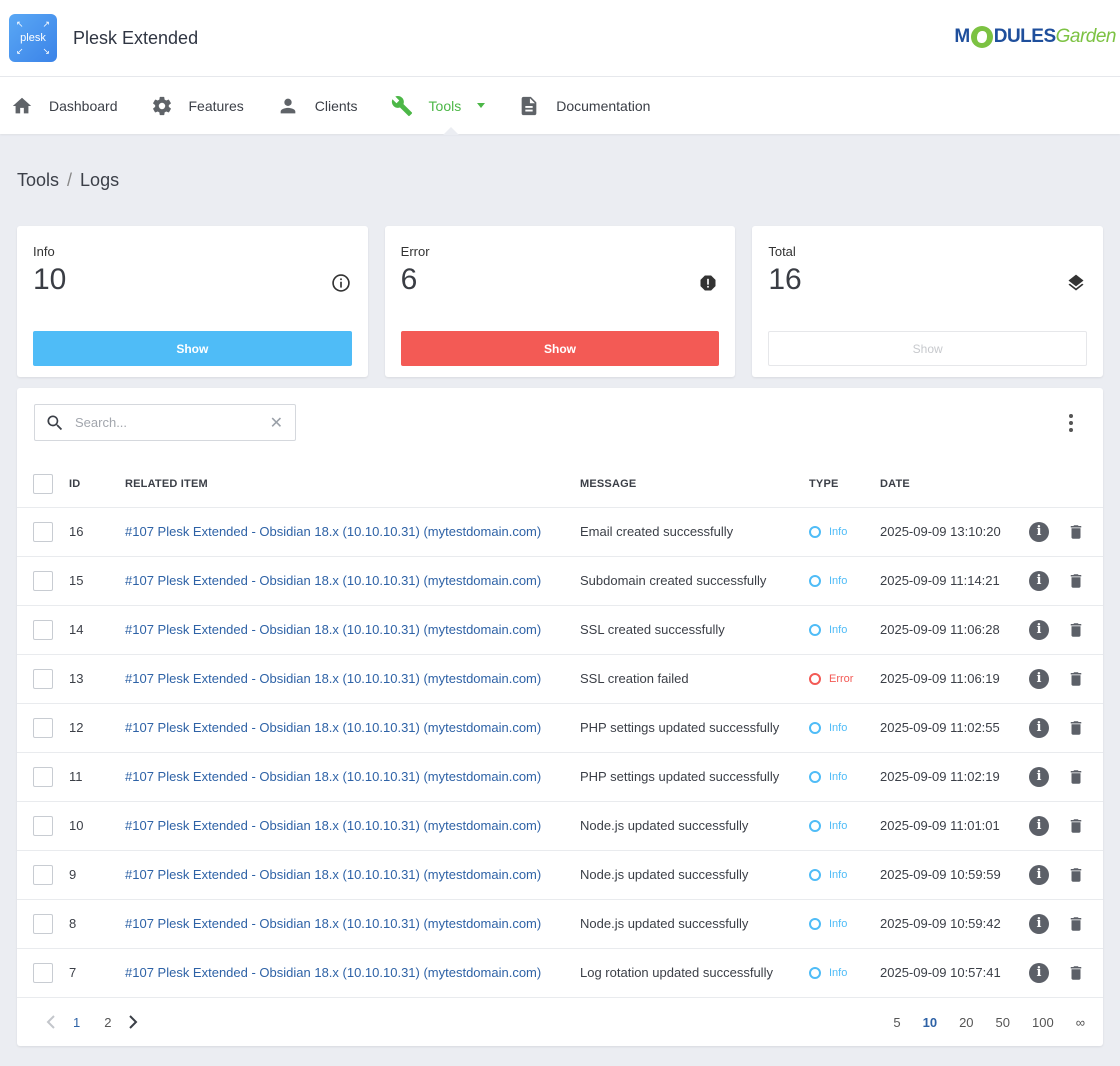  Describe the element at coordinates (409, 279) in the screenshot. I see `error-card-value: 6` at that location.